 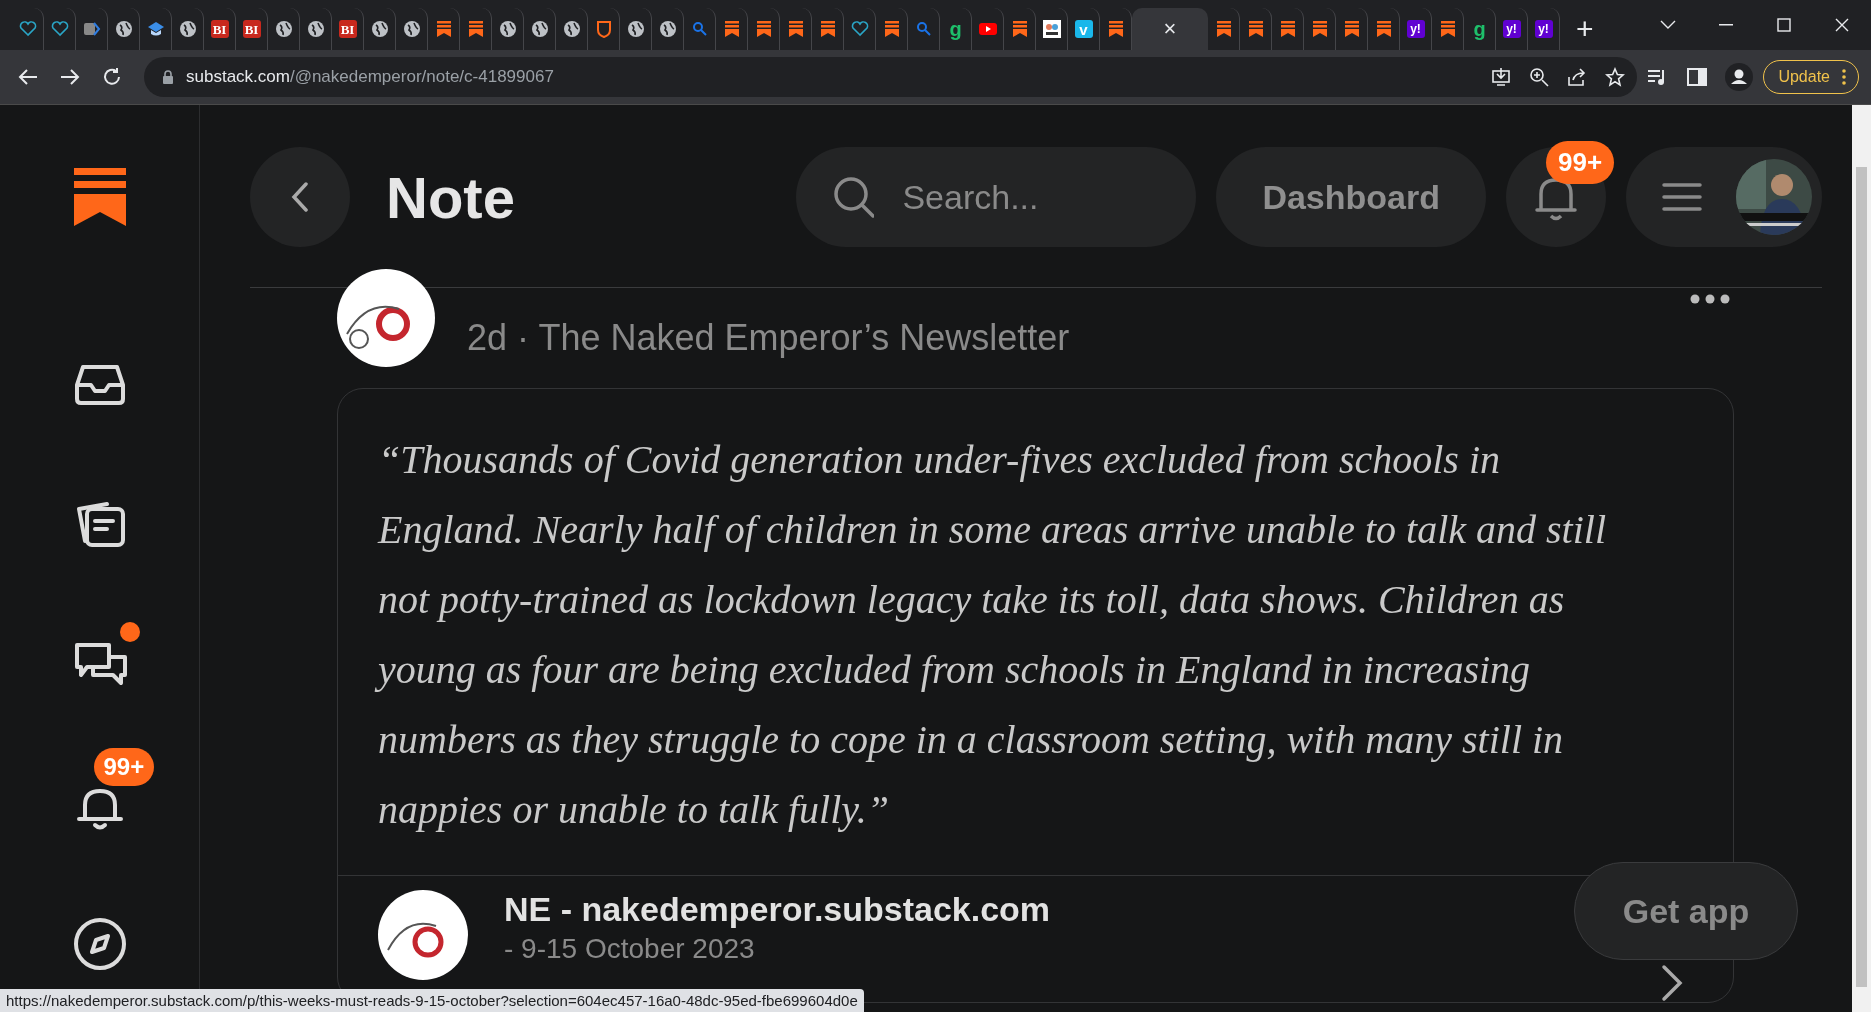 I want to click on get-app-button: Get app, so click(x=1686, y=911).